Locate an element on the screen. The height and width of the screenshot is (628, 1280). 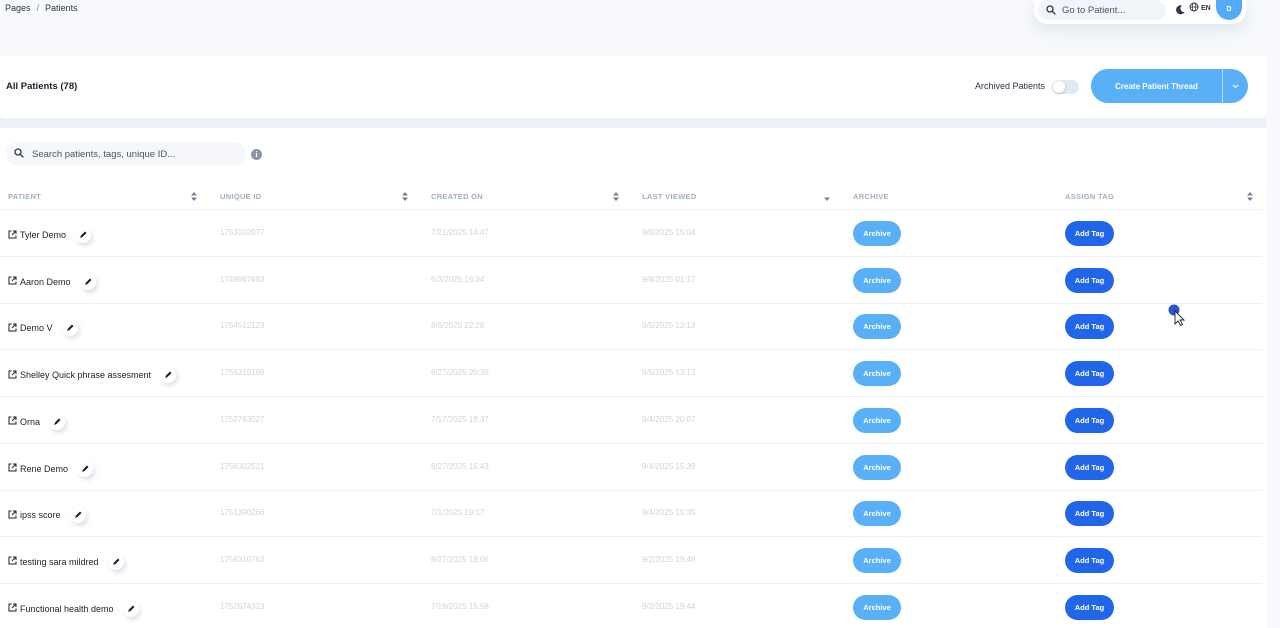
language-code: EN is located at coordinates (1206, 8).